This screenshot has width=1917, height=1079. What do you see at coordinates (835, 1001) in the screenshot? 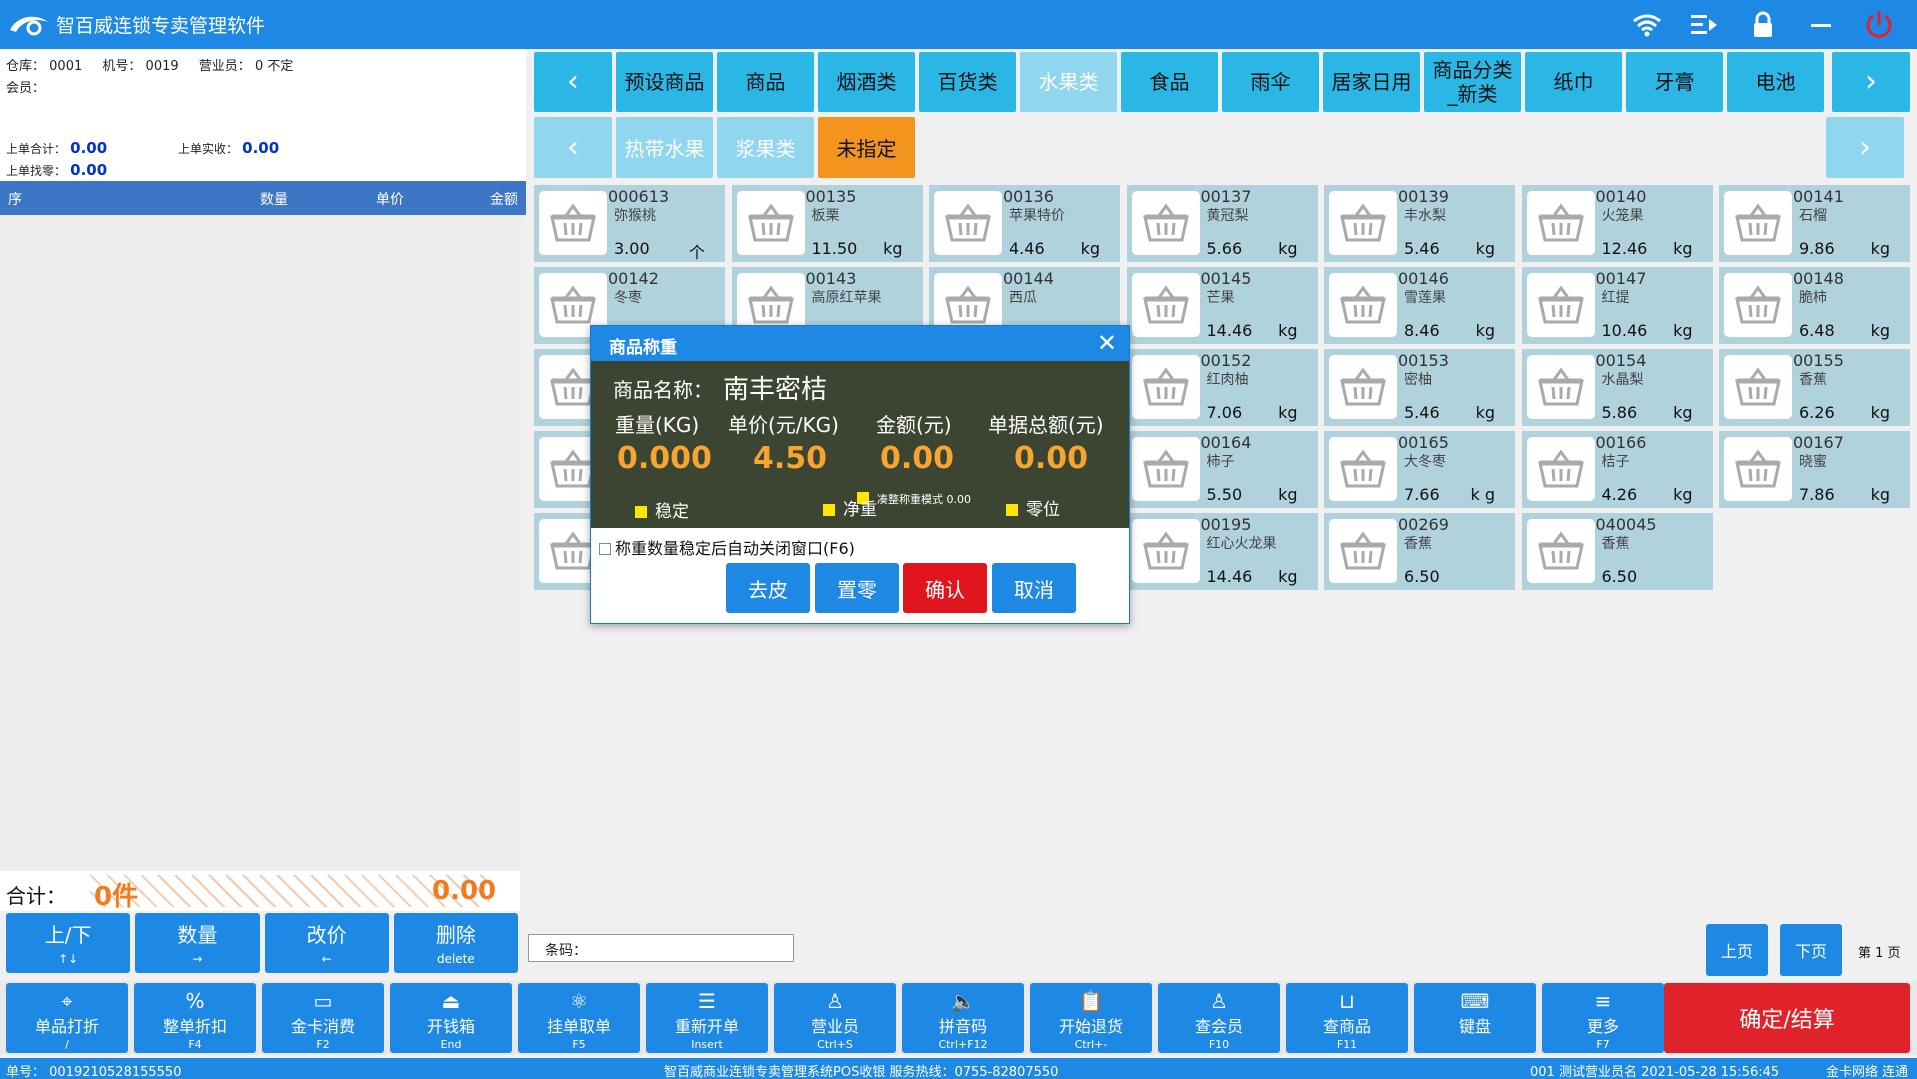
I see `user-icon: ♙` at bounding box center [835, 1001].